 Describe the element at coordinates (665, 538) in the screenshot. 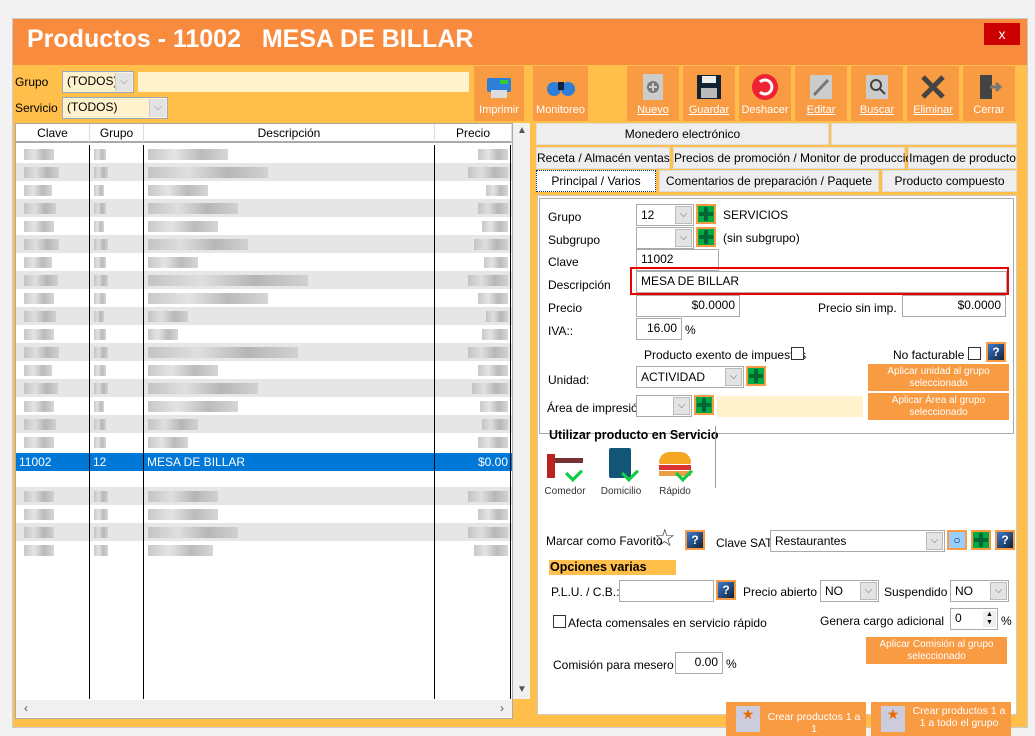

I see `star-icon: ☆` at that location.